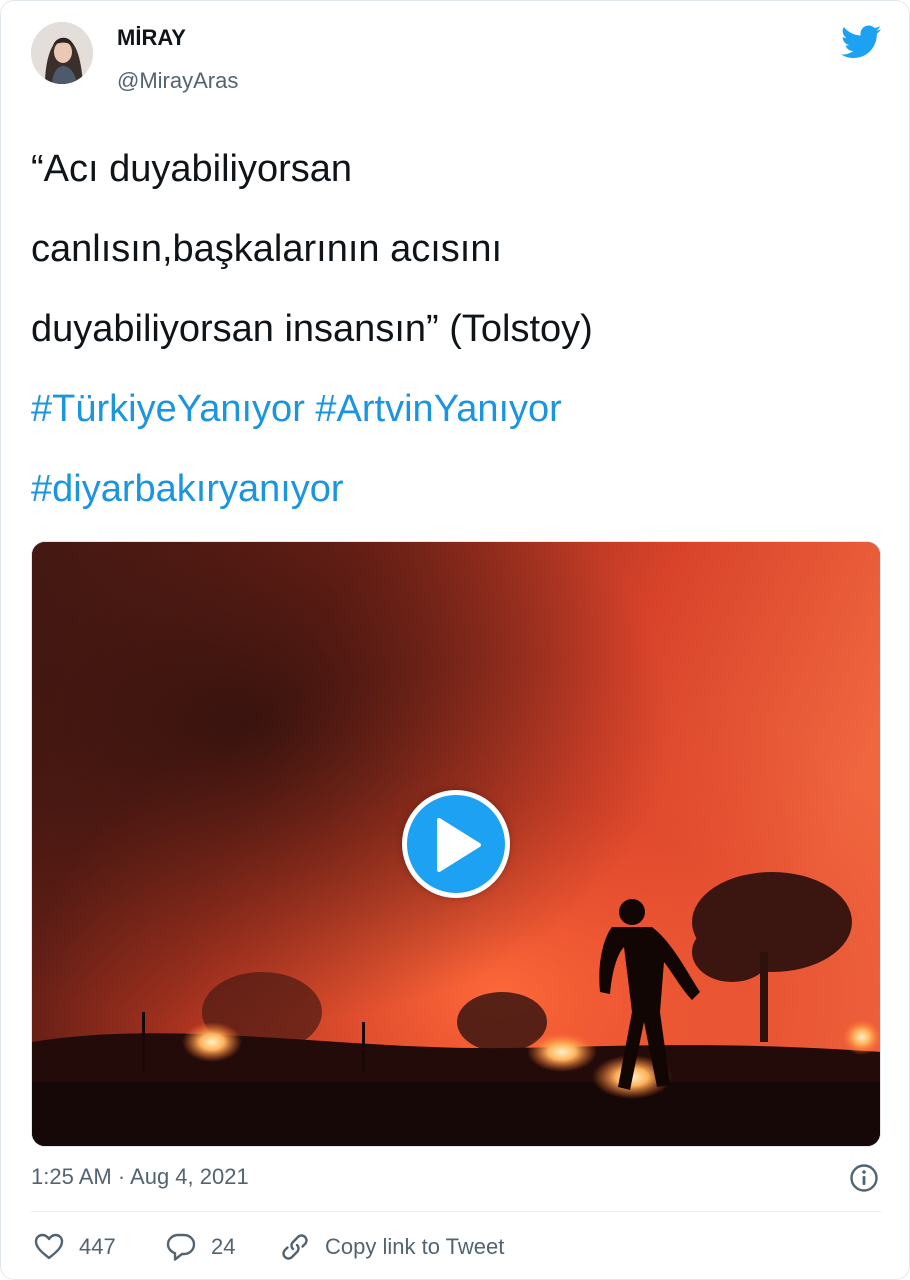 The width and height of the screenshot is (910, 1280). I want to click on tweet-timestamp: 1:25 AM · Aug 4, 2021, so click(140, 1177).